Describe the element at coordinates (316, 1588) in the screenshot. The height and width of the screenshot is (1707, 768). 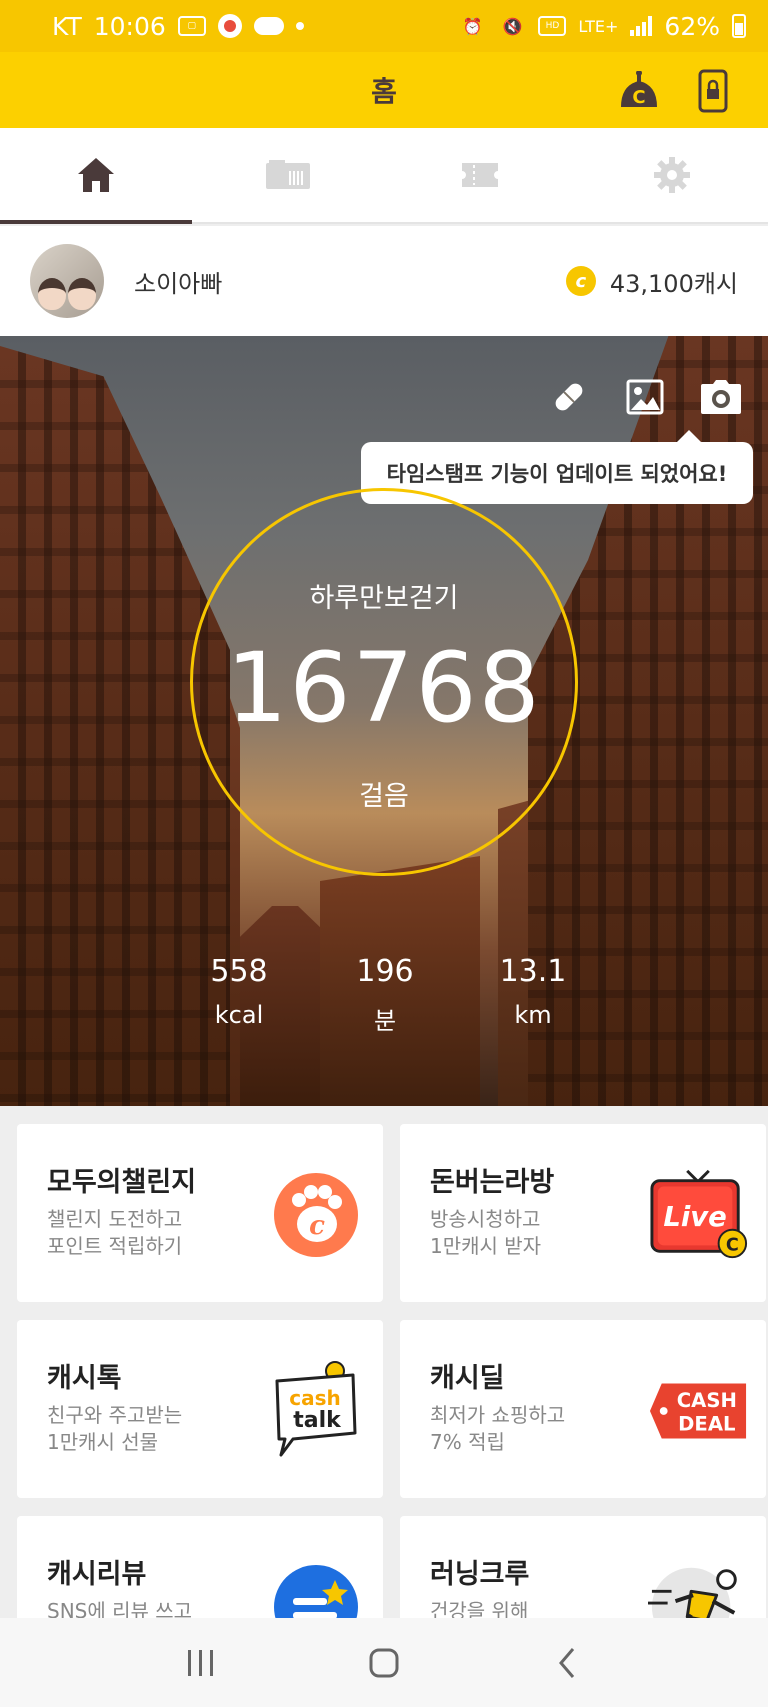
I see `review-icon` at that location.